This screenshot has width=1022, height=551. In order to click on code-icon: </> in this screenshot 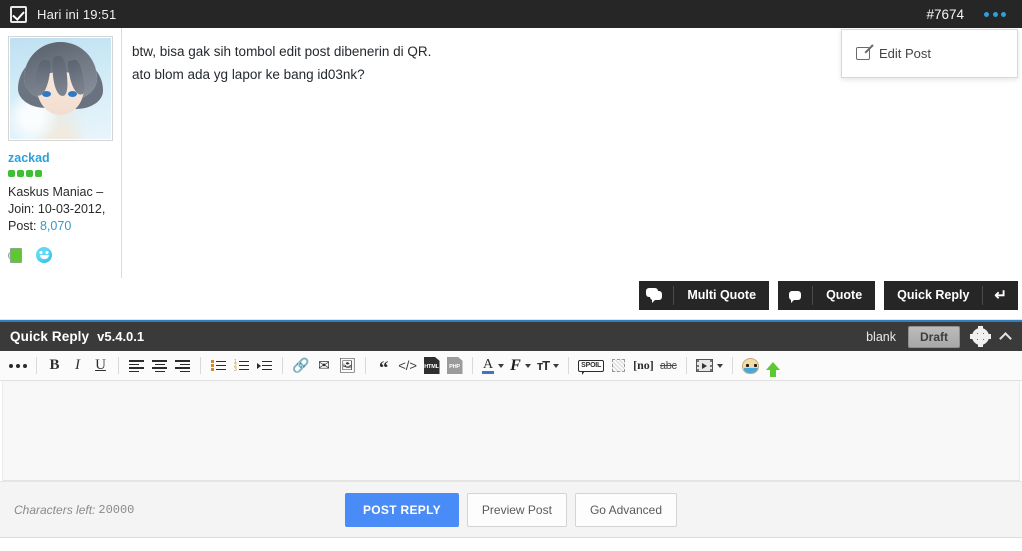, I will do `click(407, 366)`.